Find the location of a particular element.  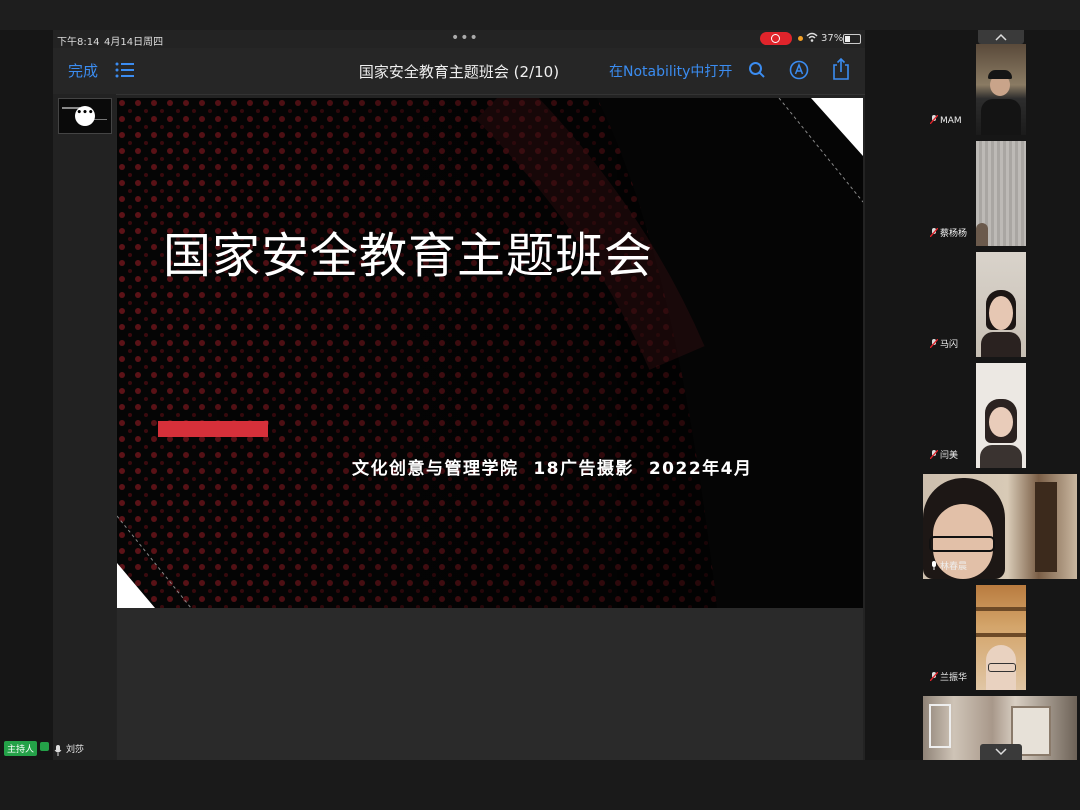

multitask-dots-icon: ••• is located at coordinates (465, 38).